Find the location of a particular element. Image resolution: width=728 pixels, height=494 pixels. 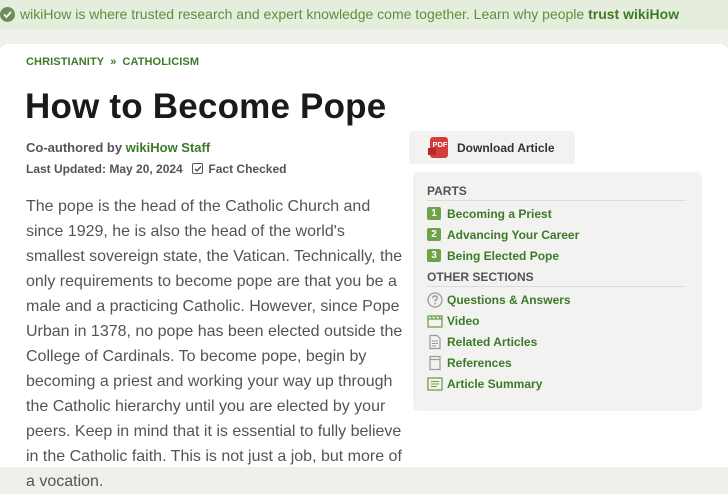

part-number-badge: 3 is located at coordinates (434, 255).